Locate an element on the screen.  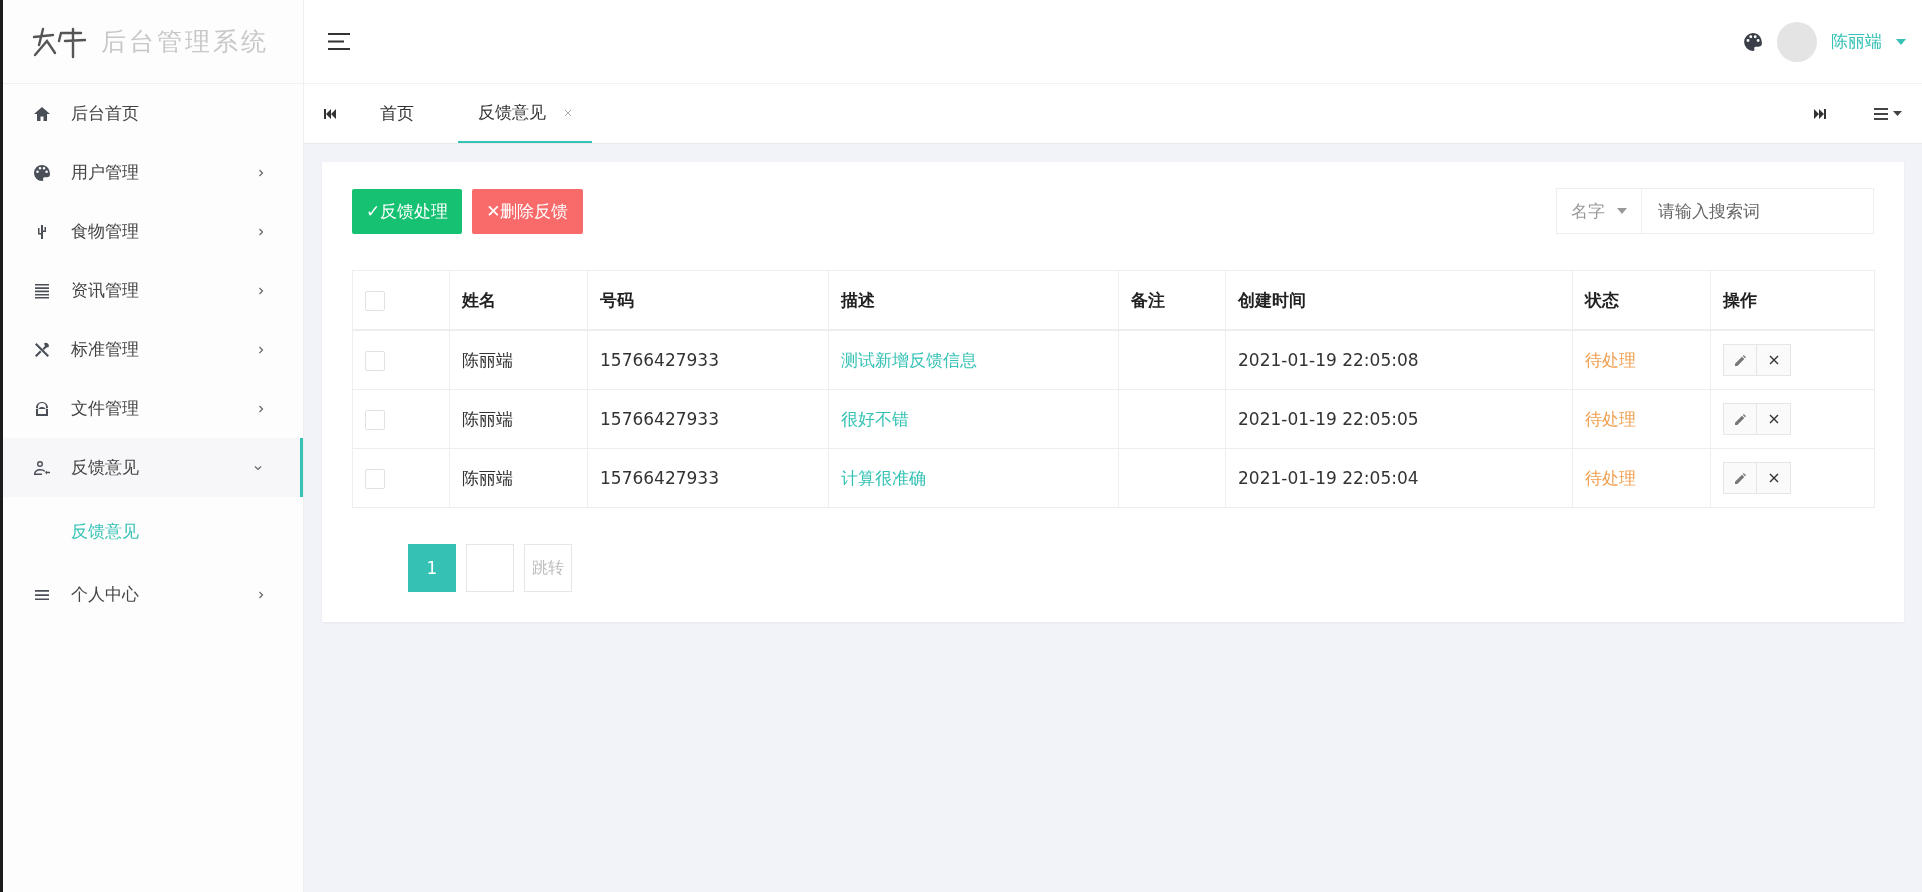
home-icon is located at coordinates (42, 113).